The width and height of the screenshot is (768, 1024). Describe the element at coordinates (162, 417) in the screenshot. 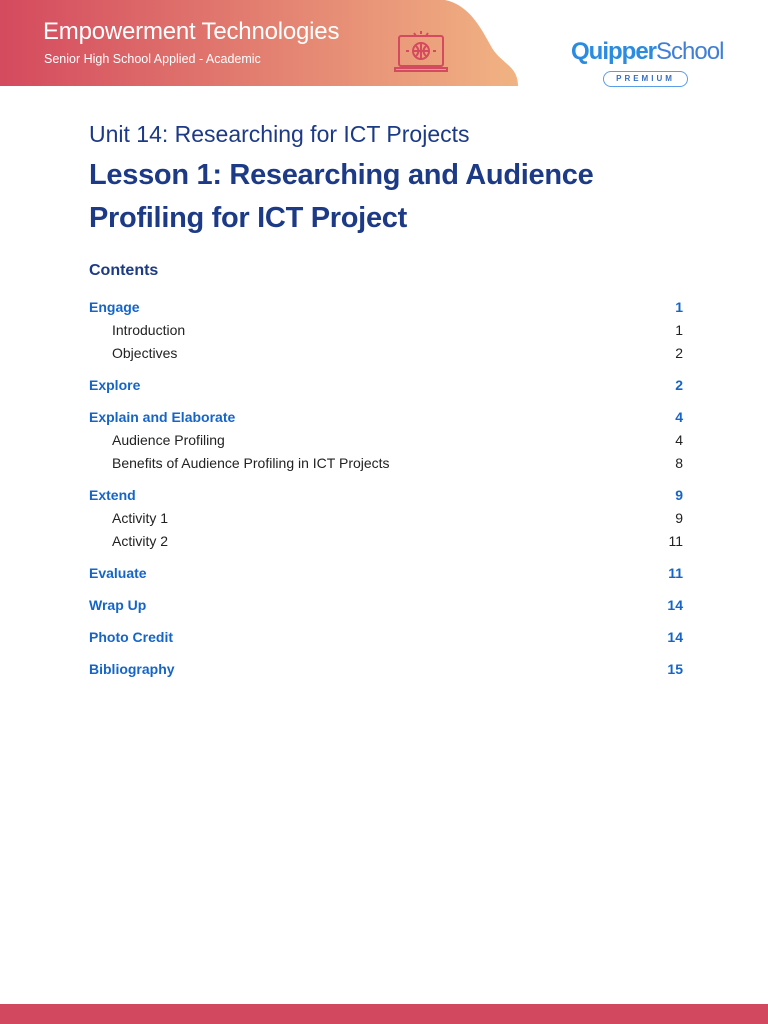

I see `toc-entry-label: Explain and Elaborate` at that location.